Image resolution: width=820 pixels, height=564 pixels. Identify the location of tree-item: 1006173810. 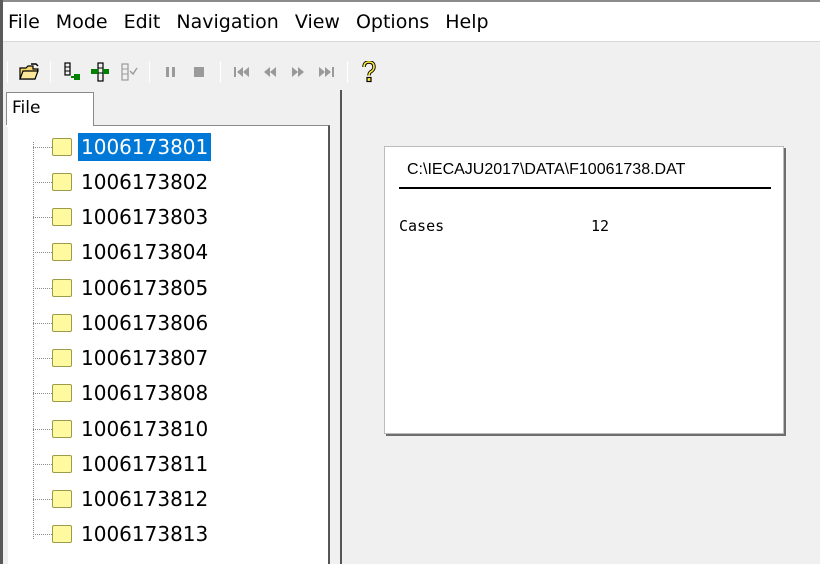
(122, 429).